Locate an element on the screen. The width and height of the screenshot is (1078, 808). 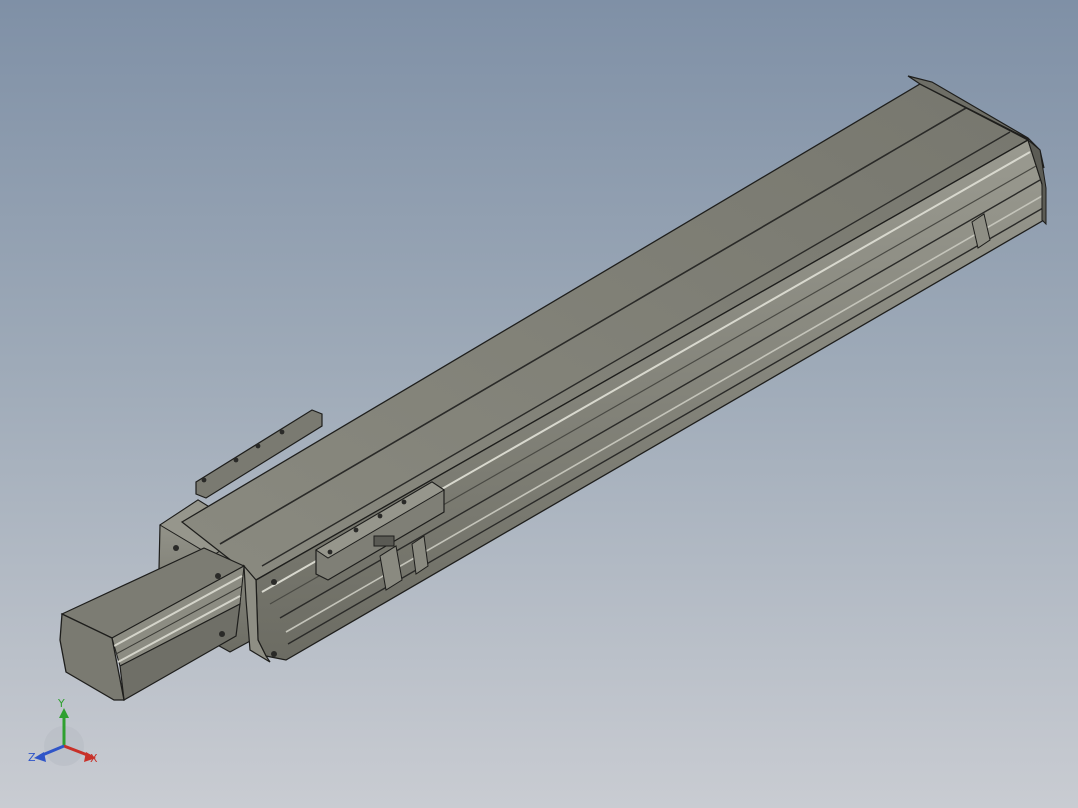
y-axis-label: Y is located at coordinates (61, 703).